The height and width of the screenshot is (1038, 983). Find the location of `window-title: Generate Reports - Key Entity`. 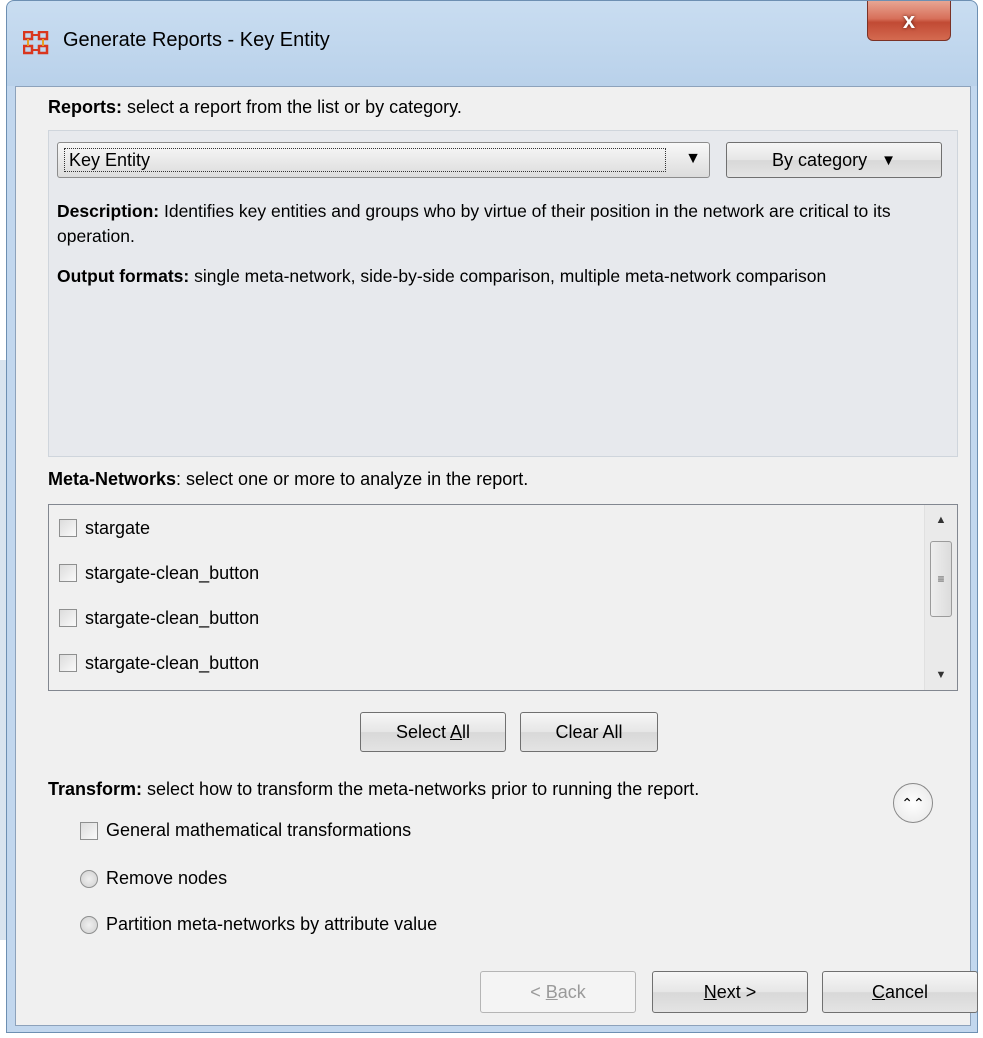

window-title: Generate Reports - Key Entity is located at coordinates (196, 40).